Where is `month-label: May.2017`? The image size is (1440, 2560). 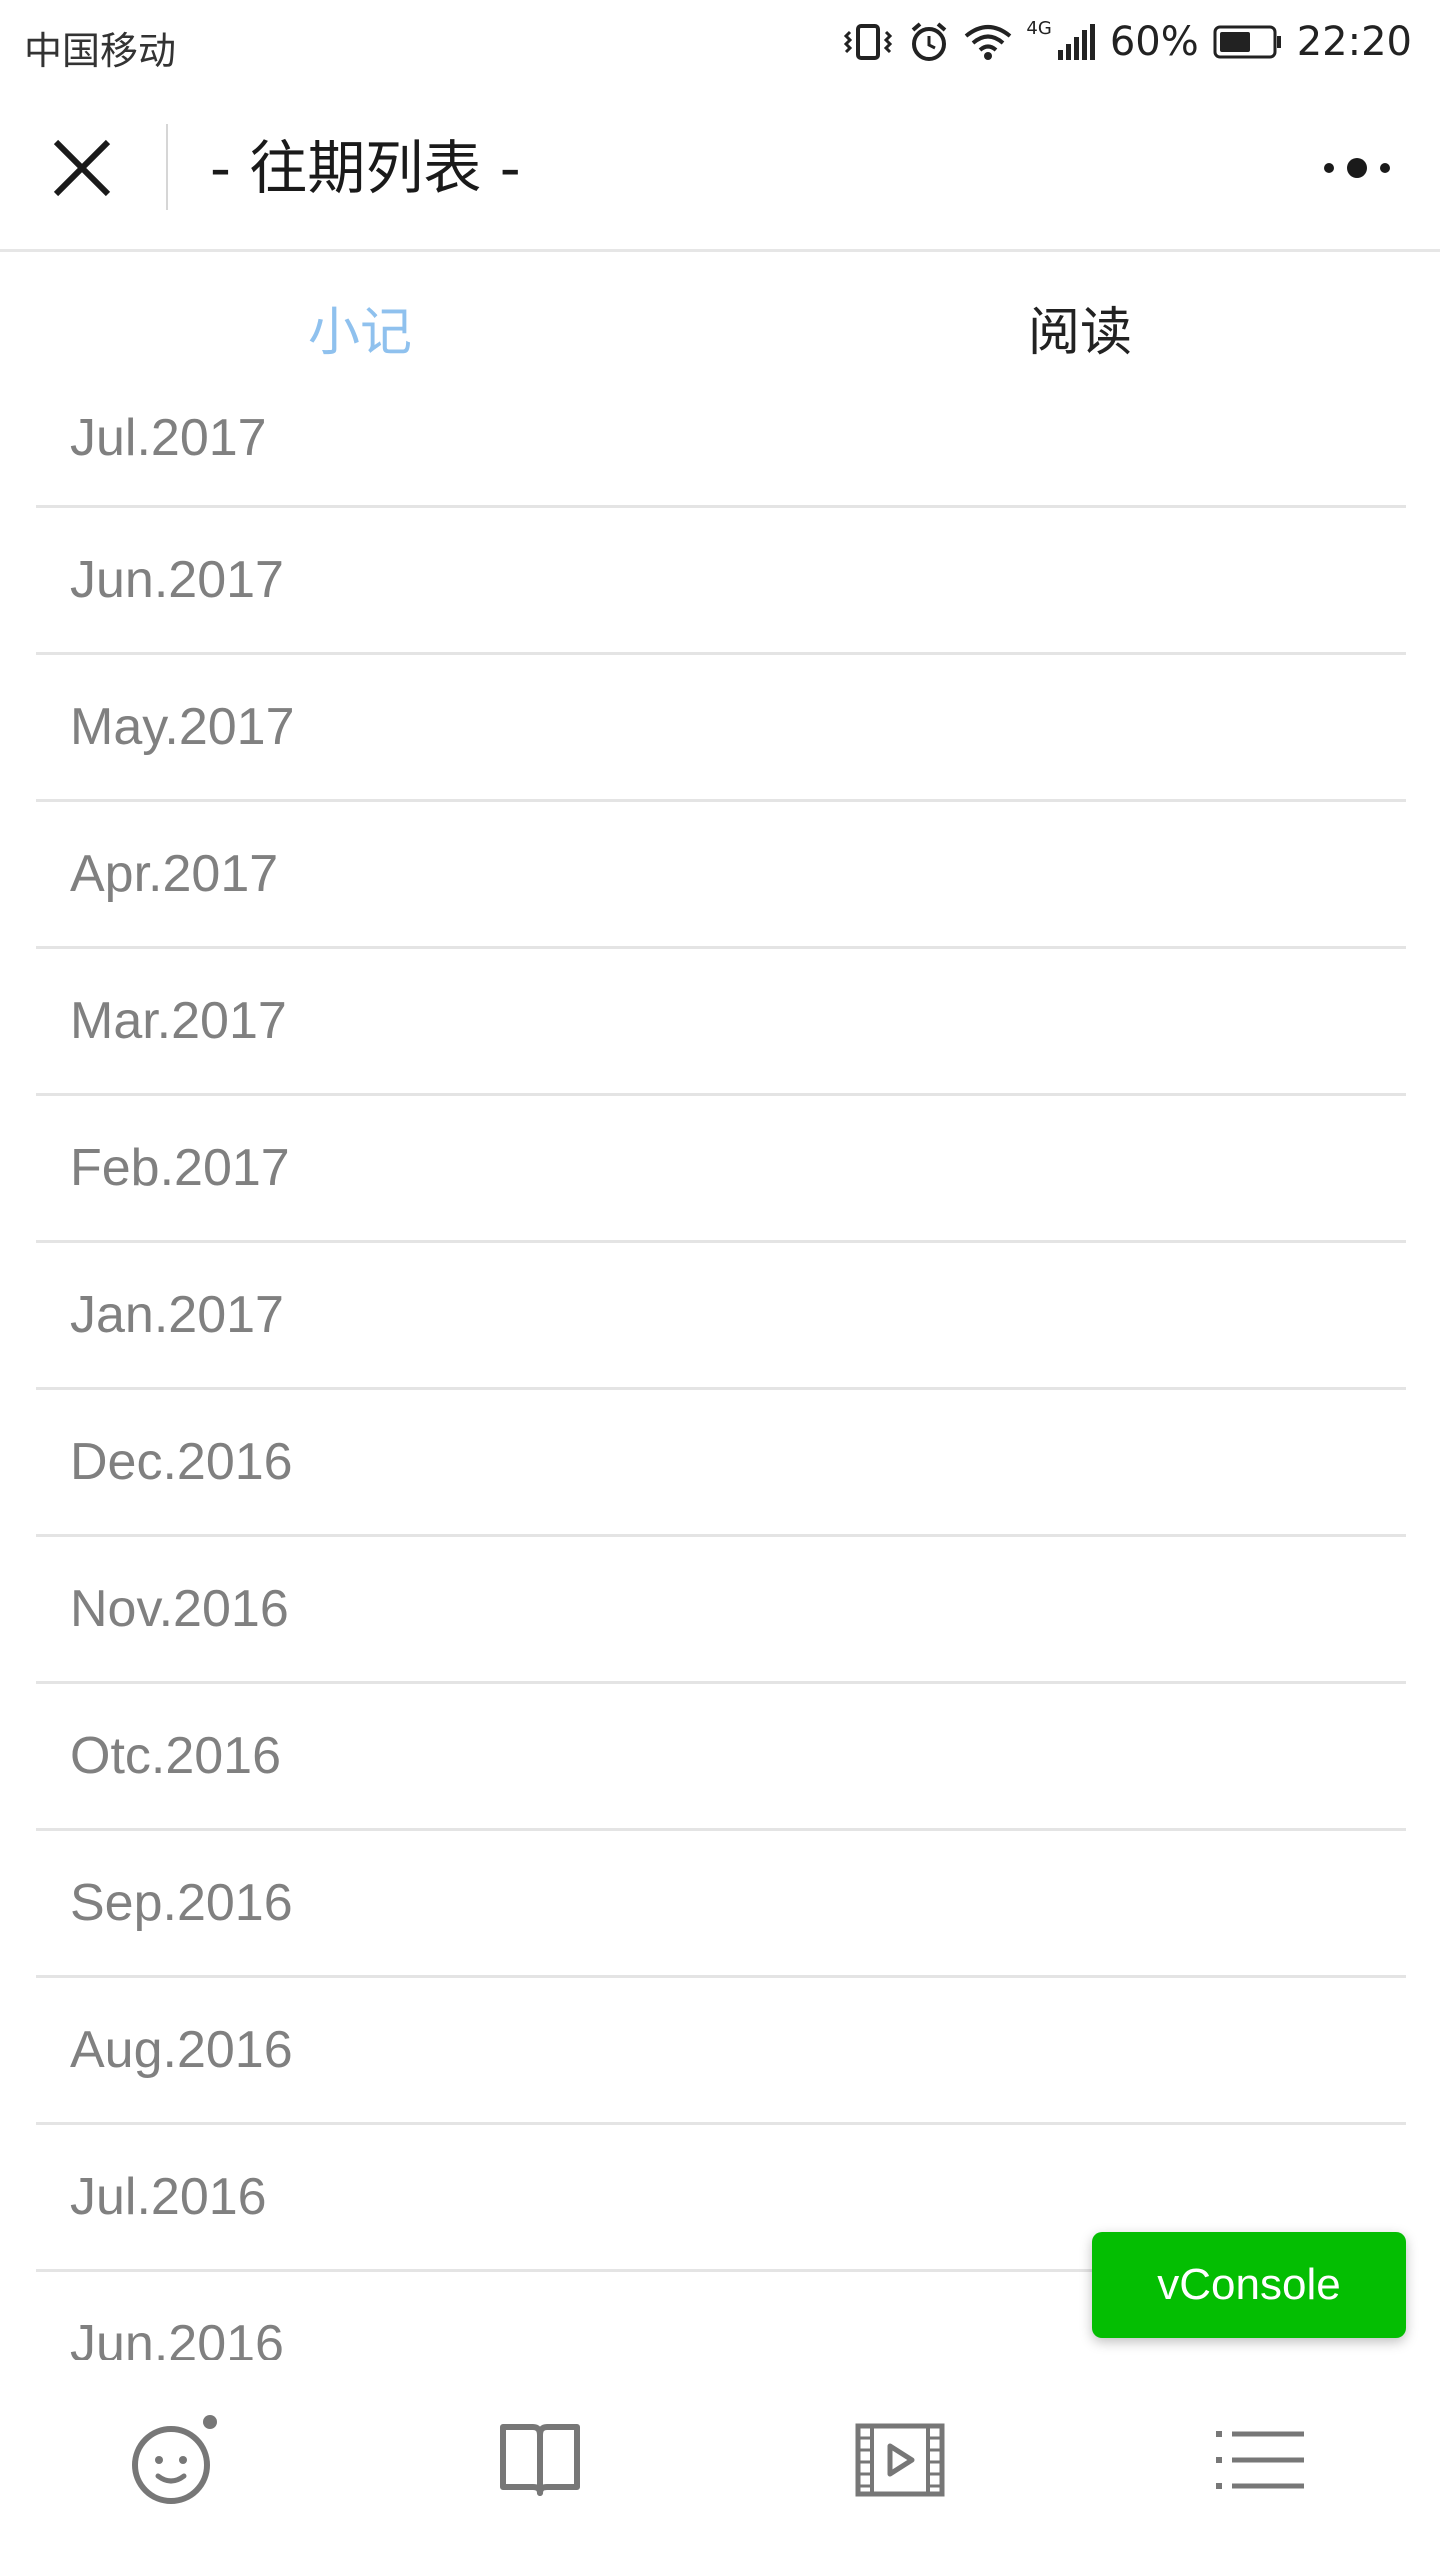
month-label: May.2017 is located at coordinates (182, 727).